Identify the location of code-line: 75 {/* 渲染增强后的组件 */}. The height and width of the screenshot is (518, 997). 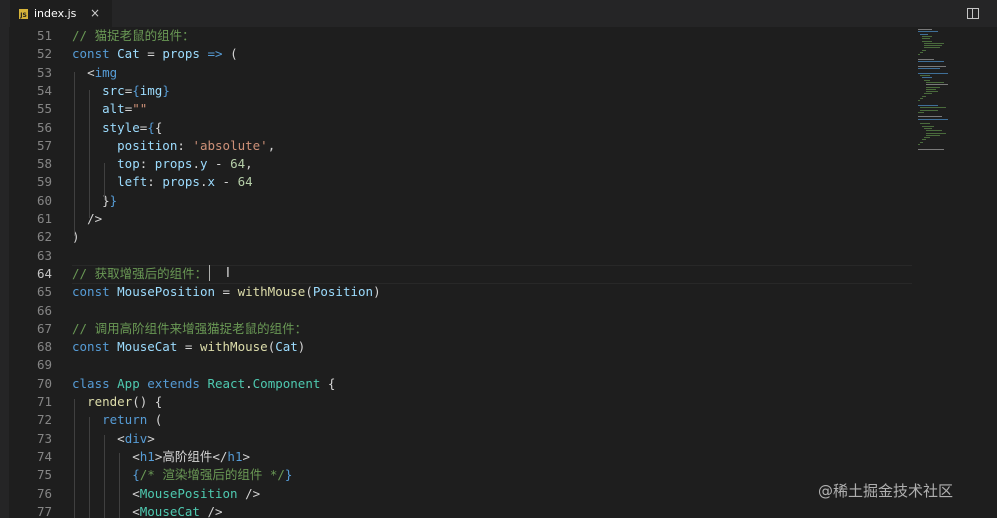
(455, 475).